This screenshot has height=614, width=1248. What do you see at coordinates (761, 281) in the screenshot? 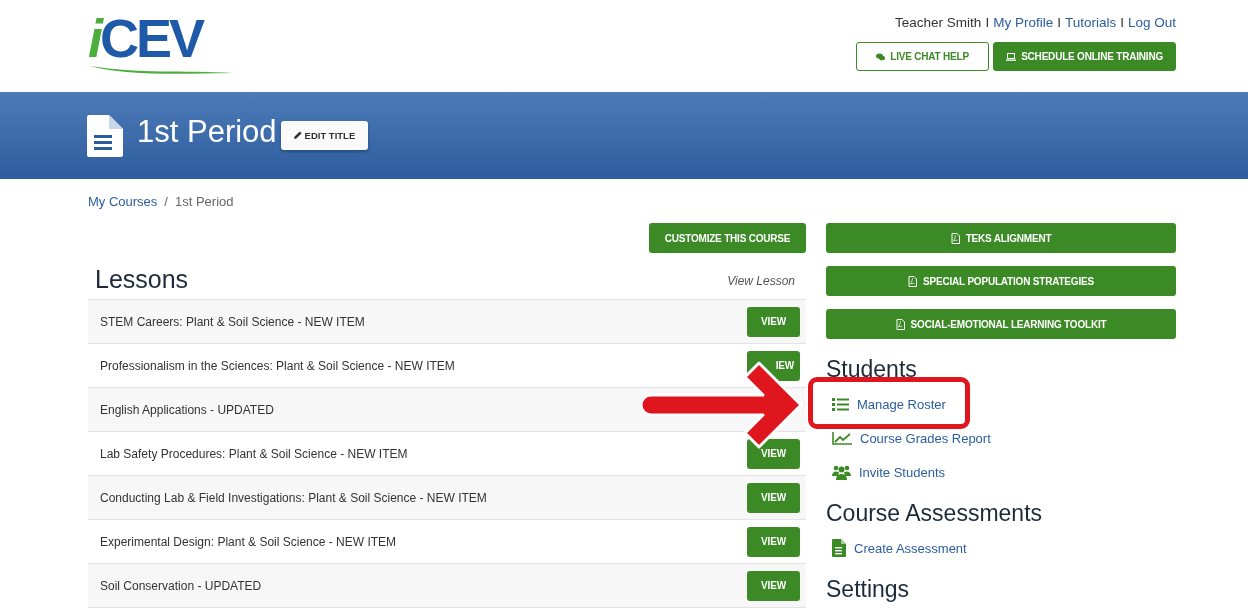
I see `column-label: View Lesson` at bounding box center [761, 281].